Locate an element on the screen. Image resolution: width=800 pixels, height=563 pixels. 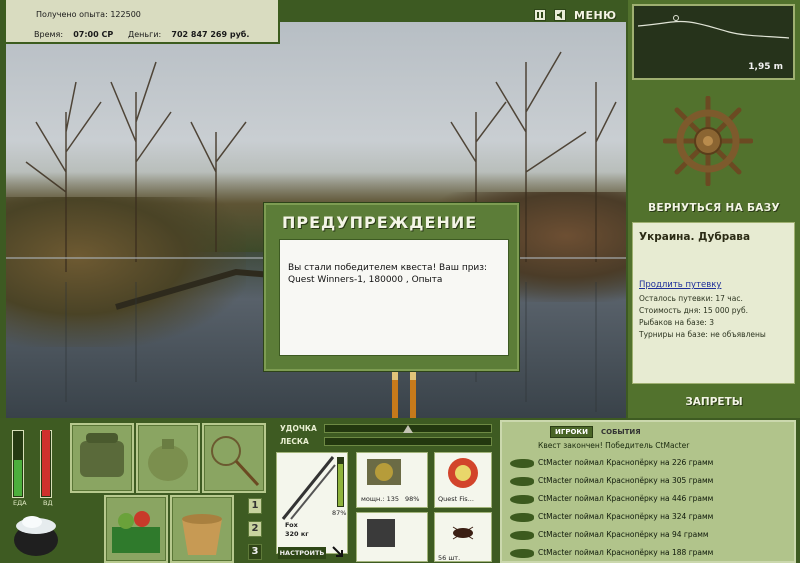
setup-button: НАСТРОИТЬ is located at coordinates (302, 553).